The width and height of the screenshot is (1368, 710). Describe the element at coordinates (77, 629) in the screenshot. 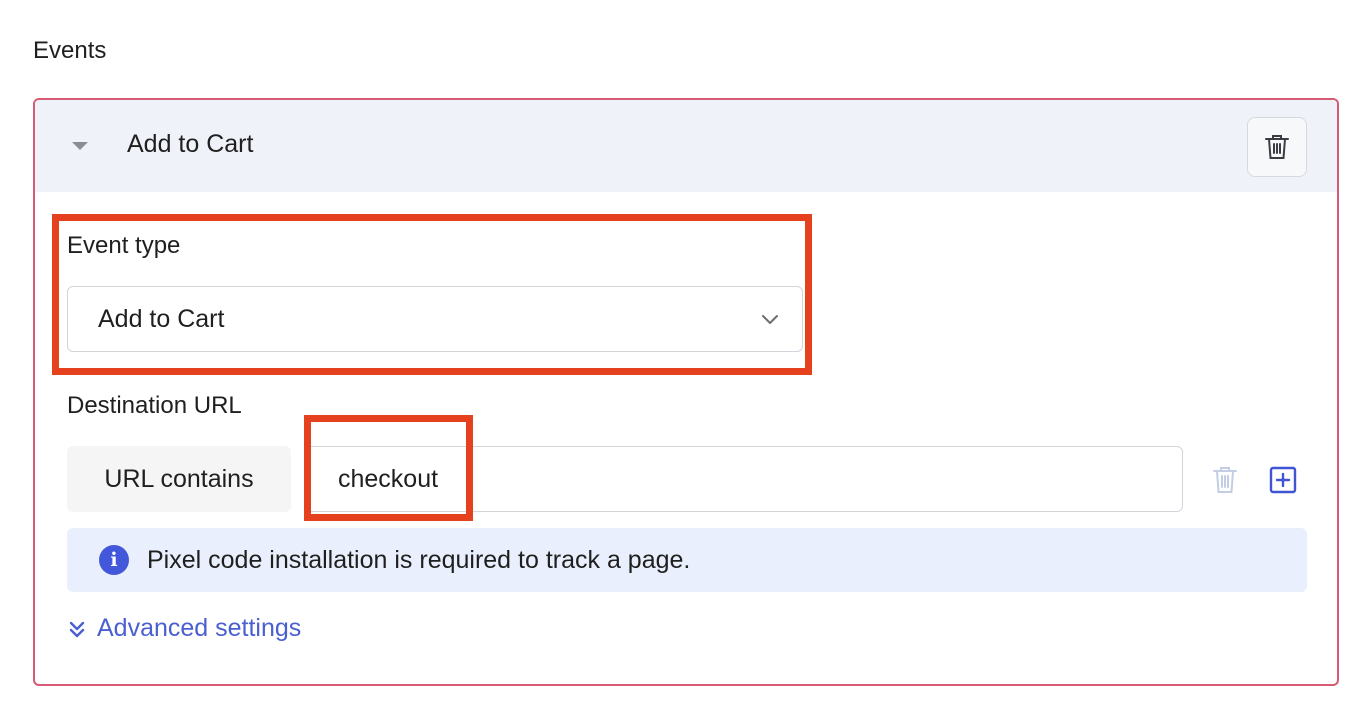

I see `double-chevron-down-icon` at that location.